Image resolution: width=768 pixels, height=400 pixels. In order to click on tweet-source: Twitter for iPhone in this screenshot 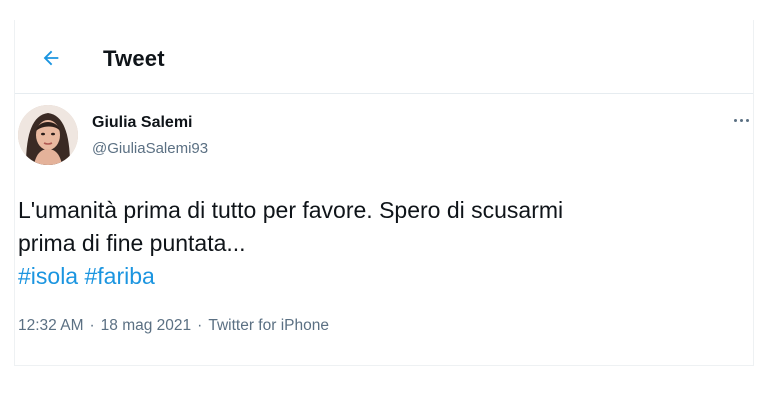, I will do `click(268, 325)`.